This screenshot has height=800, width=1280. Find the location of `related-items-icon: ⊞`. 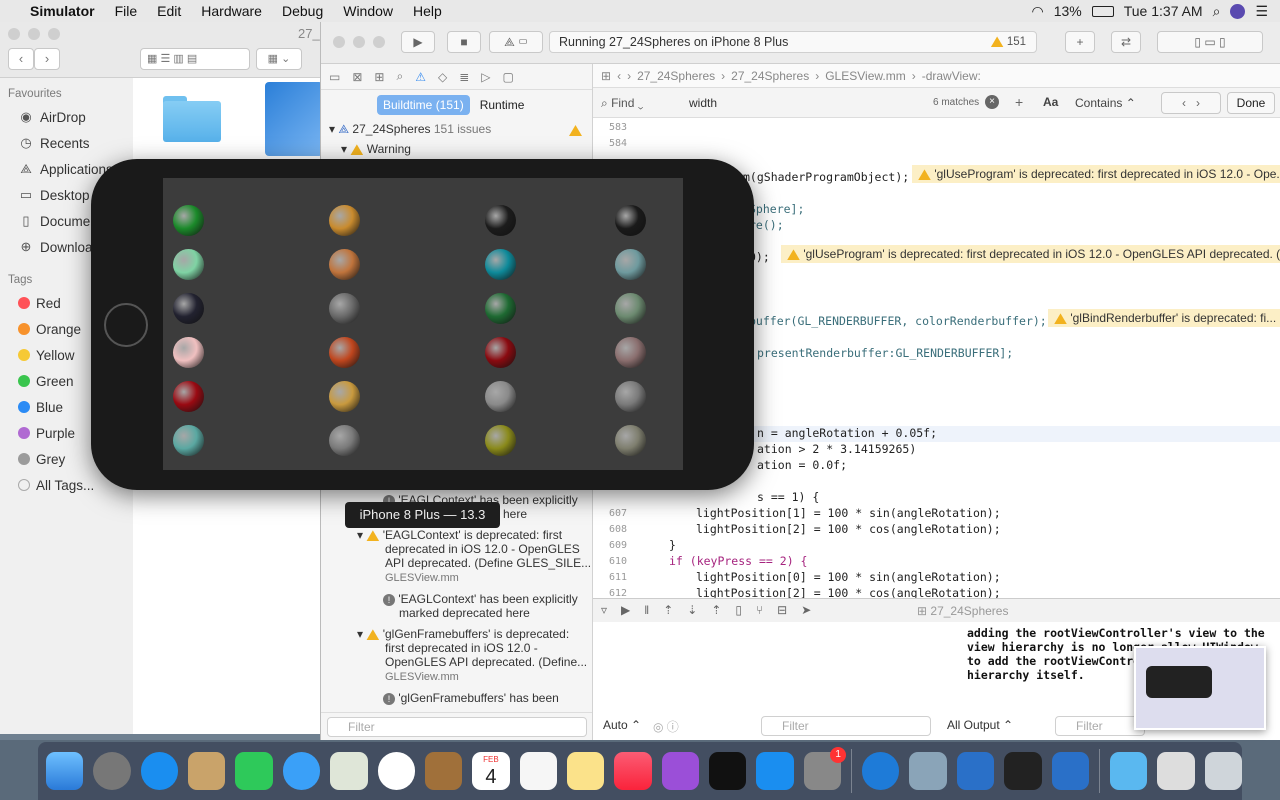

related-items-icon: ⊞ is located at coordinates (606, 76).